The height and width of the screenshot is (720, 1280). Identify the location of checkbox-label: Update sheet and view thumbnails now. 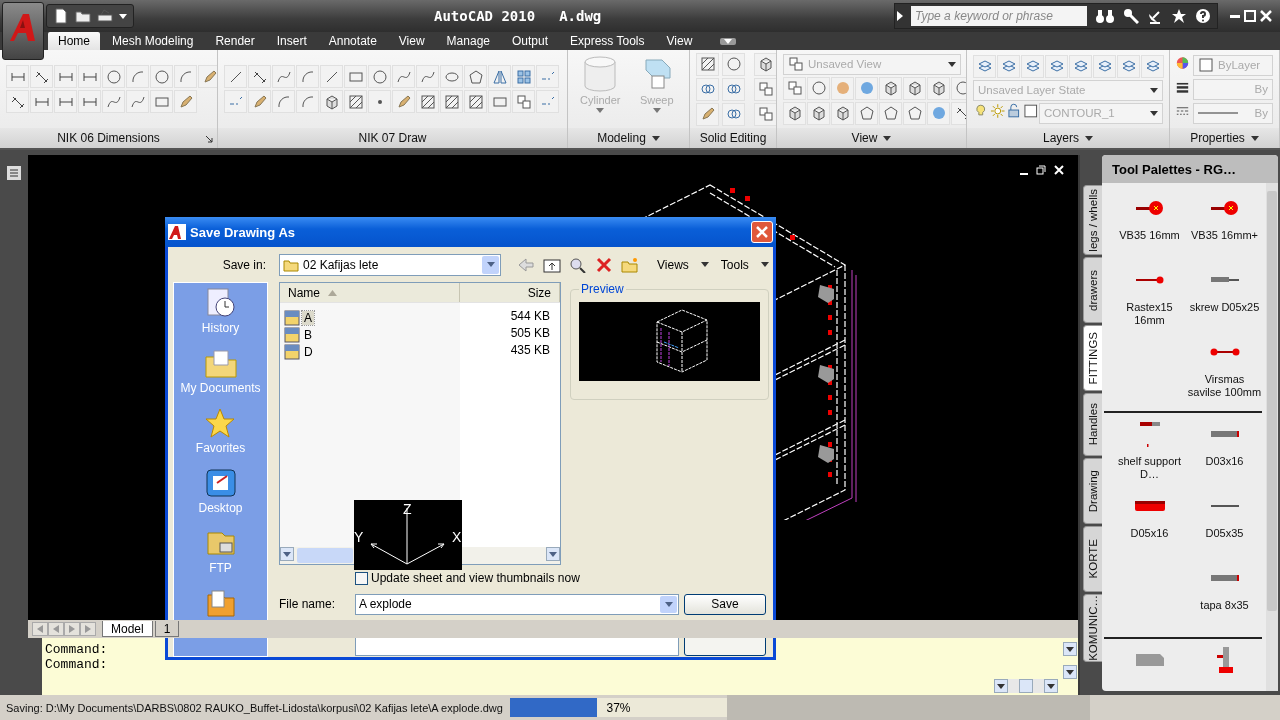
(475, 578).